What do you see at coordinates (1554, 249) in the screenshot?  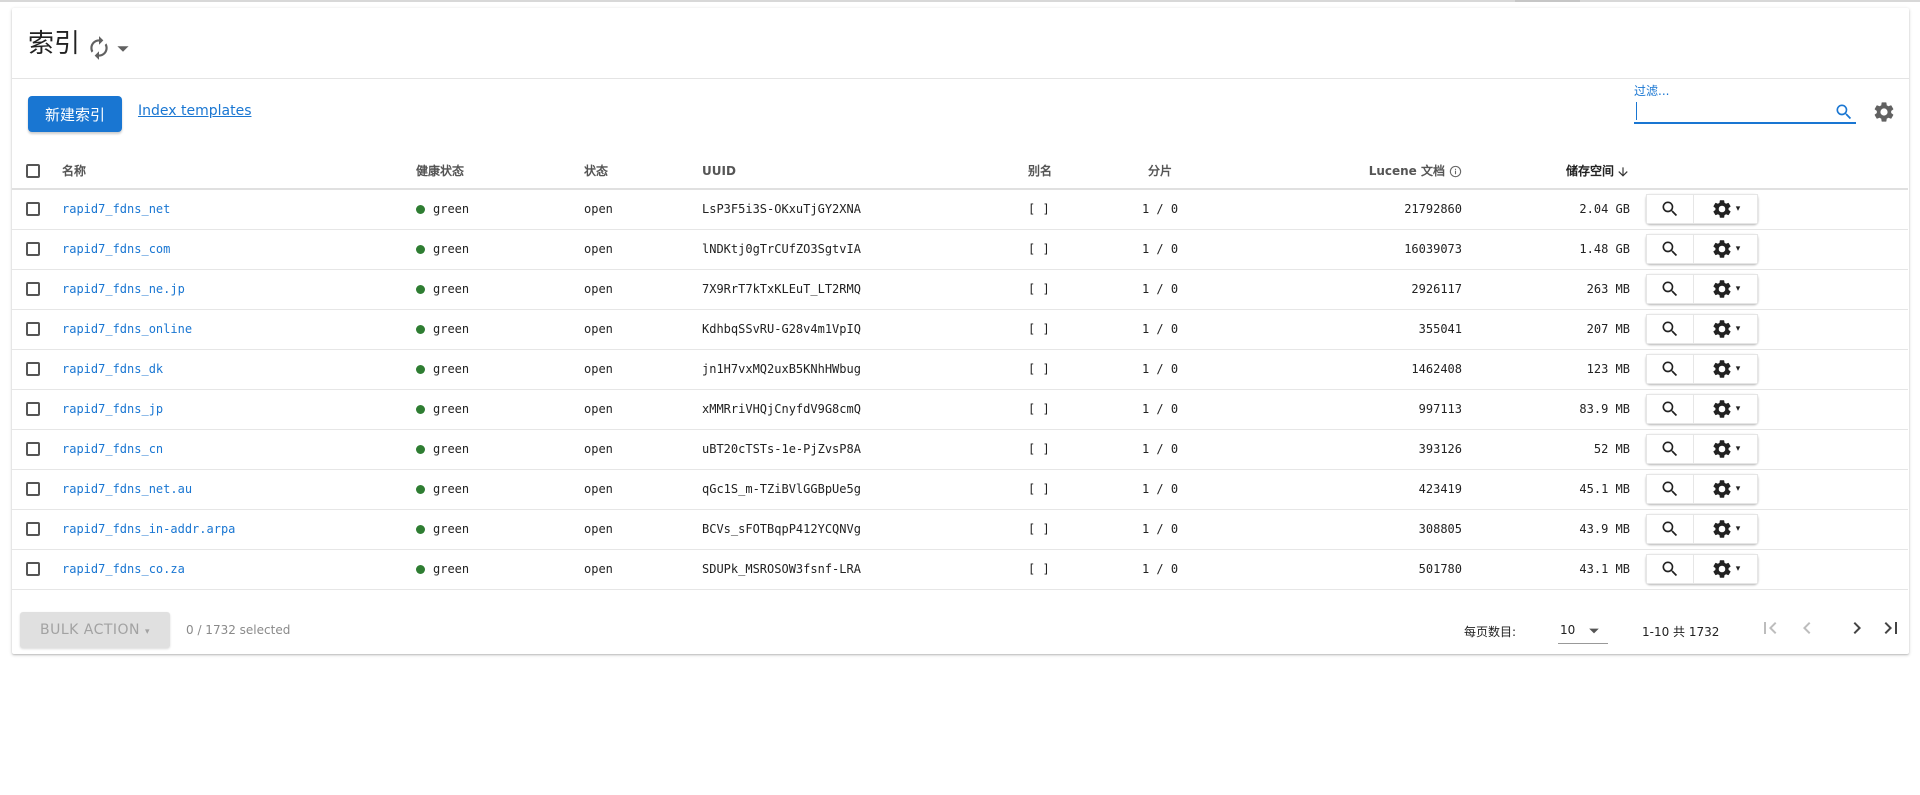 I see `storage-cell: 1.48 GB` at bounding box center [1554, 249].